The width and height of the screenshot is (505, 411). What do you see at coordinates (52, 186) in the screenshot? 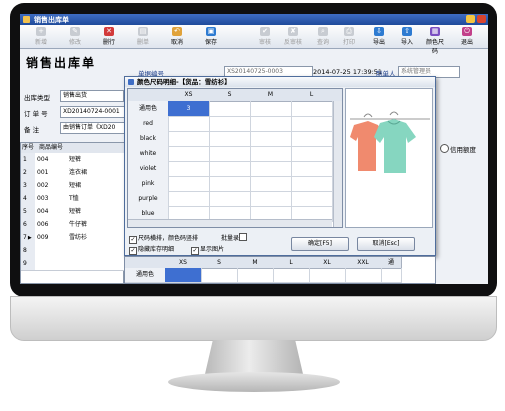
I see `table-cell: 002` at bounding box center [52, 186].